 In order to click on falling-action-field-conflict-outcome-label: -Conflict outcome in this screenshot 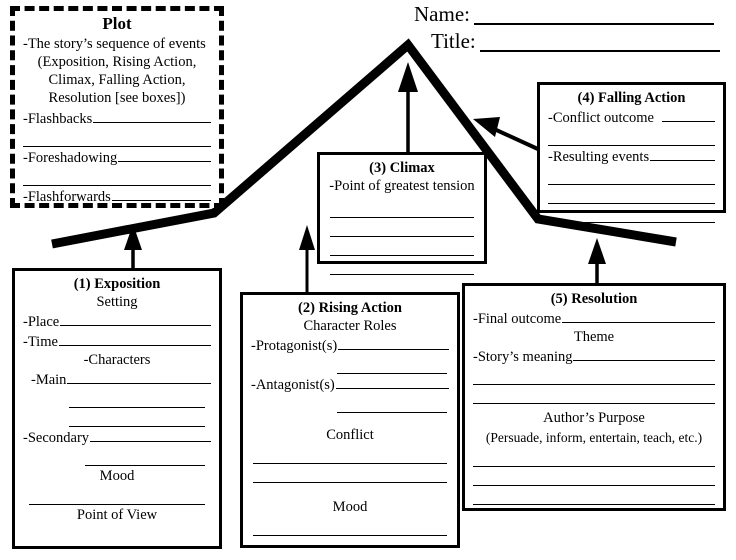, I will do `click(601, 118)`.